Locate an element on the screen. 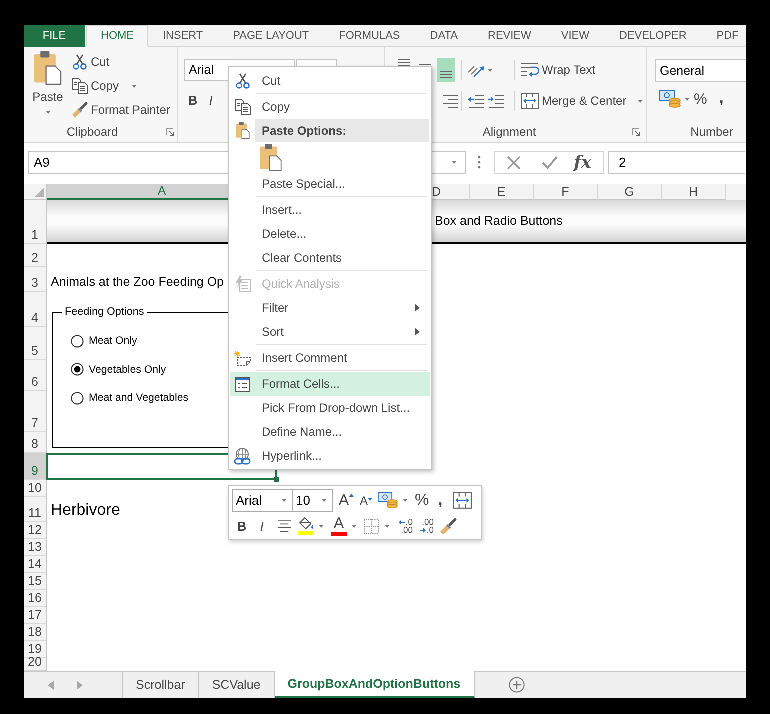 The height and width of the screenshot is (714, 770). group-label: Alignment is located at coordinates (509, 131).